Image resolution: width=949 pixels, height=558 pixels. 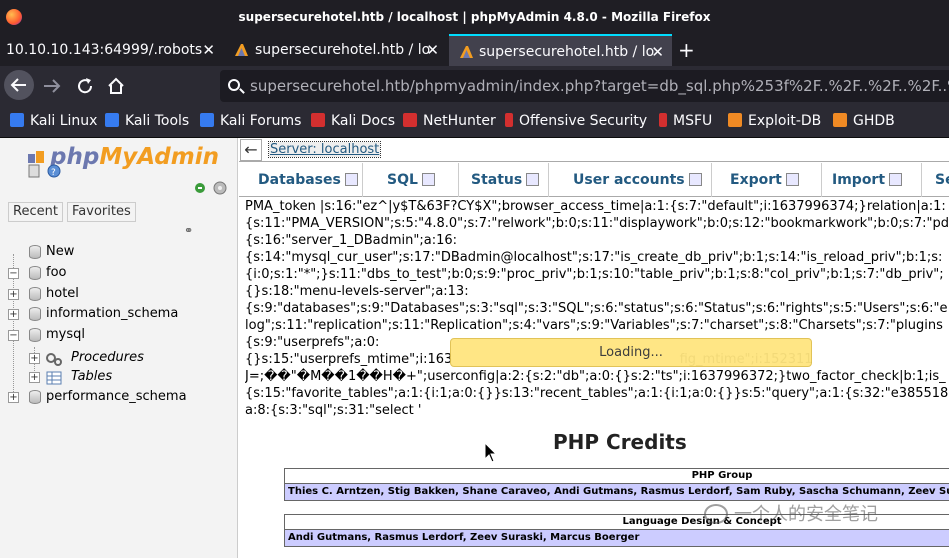 I want to click on watermark: 一个人的安全笔记, so click(x=791, y=513).